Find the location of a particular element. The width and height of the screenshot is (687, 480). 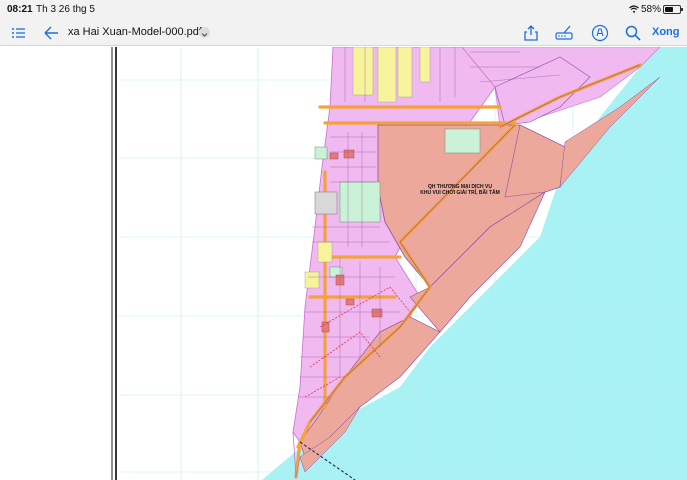

share-icon is located at coordinates (531, 33).